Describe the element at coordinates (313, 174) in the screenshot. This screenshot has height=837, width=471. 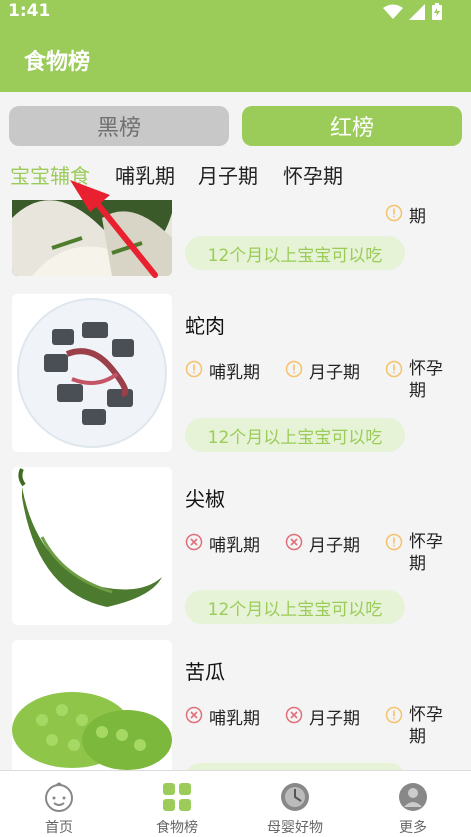
I see `tab-pregnancy: 怀孕期` at that location.